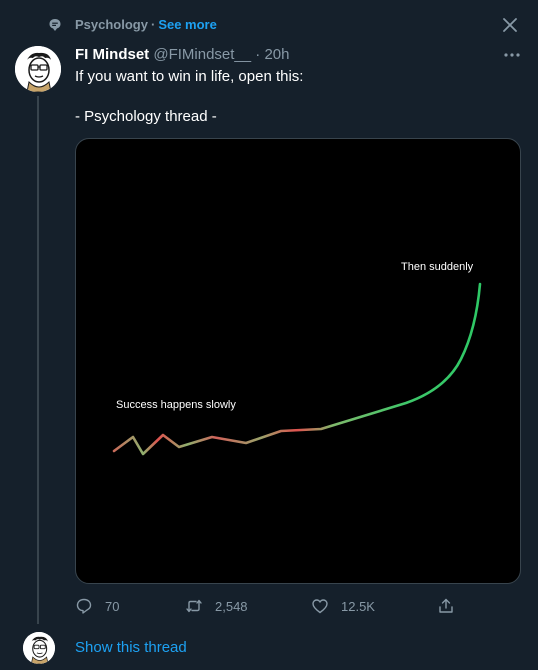 The width and height of the screenshot is (538, 670). I want to click on show-thread-link: Show this thread, so click(131, 647).